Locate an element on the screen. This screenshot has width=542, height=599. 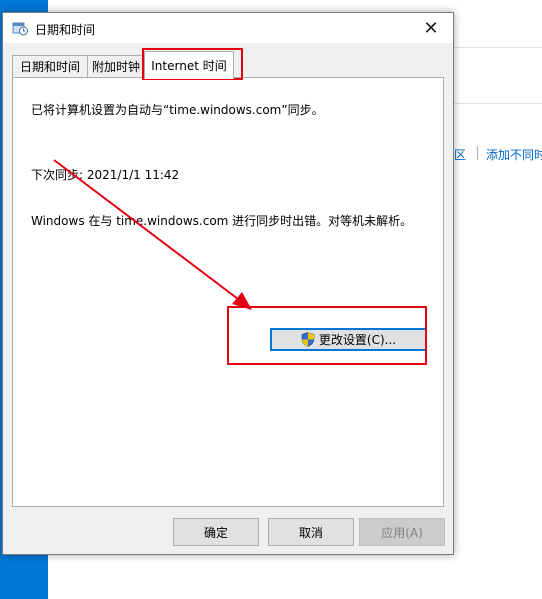
background-link-add-clock: 添加不同时 is located at coordinates (514, 154).